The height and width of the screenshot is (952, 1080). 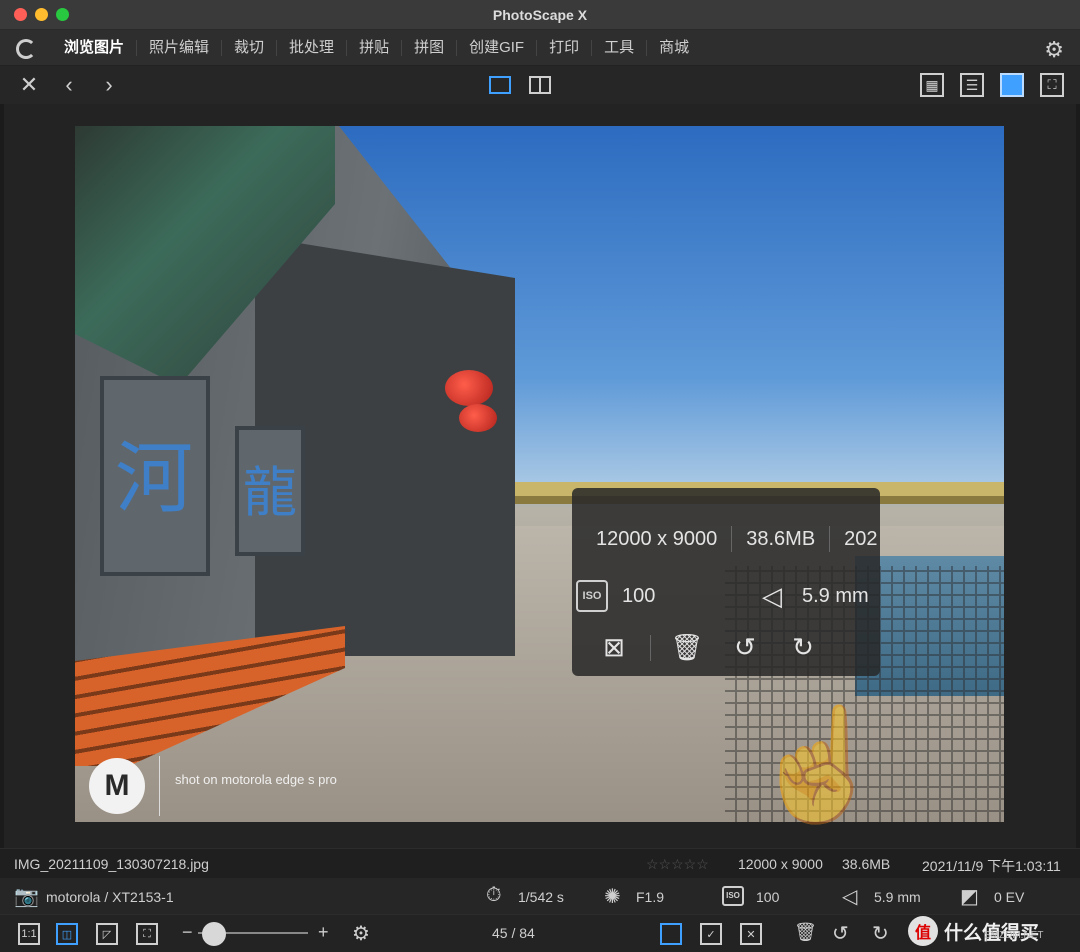 I want to click on settings-gear-icon: ⚙, so click(x=1054, y=50).